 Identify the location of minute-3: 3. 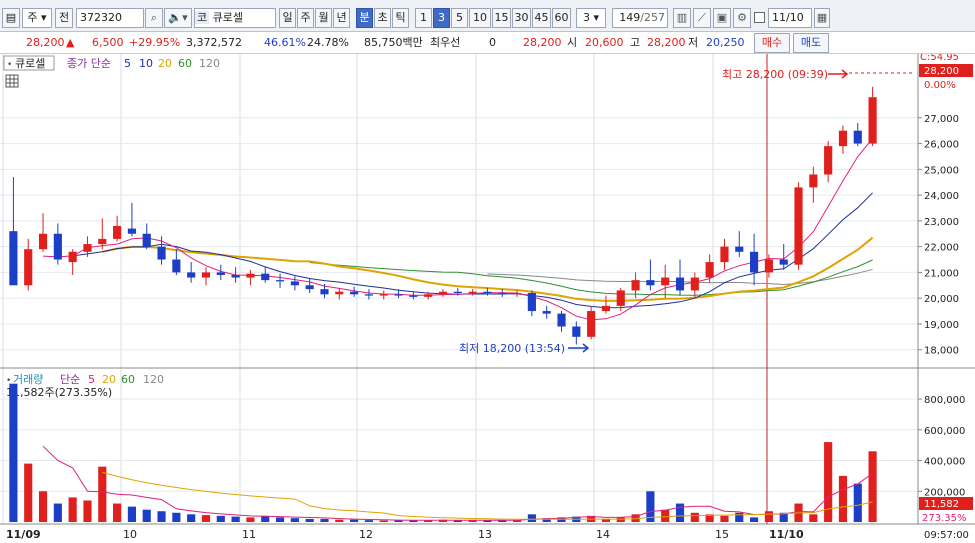
(441, 18).